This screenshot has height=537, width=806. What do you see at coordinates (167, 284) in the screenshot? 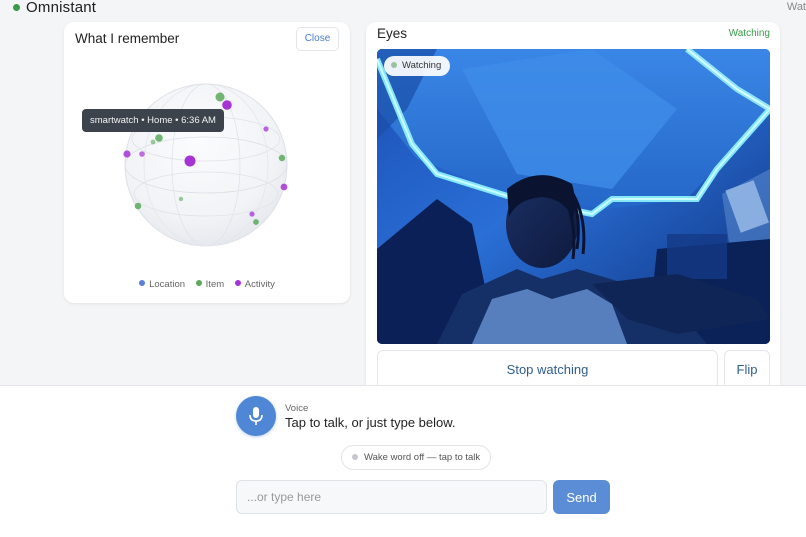
I see `legend-label-location: Location` at bounding box center [167, 284].